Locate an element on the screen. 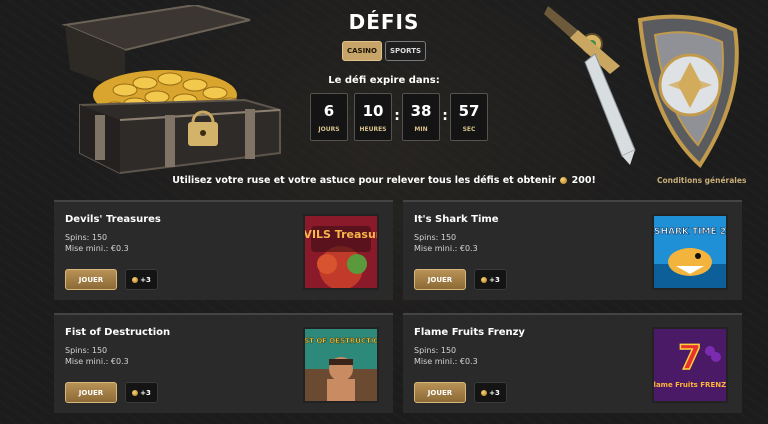 This screenshot has width=768, height=424. thumbnail-title: Flame Fruits FRENZY is located at coordinates (690, 385).